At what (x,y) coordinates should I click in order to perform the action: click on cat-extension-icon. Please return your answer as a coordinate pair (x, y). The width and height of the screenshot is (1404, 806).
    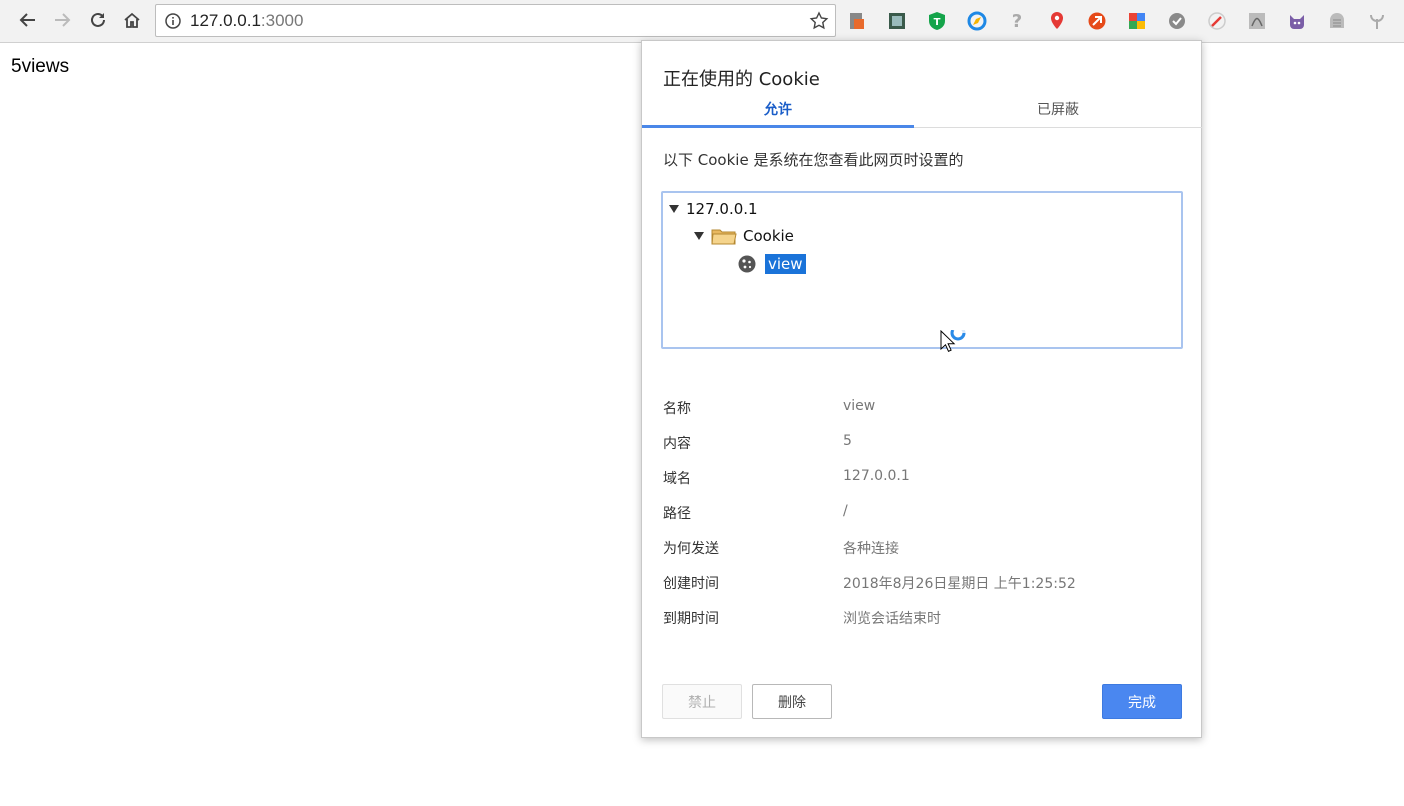
    Looking at the image, I should click on (1297, 22).